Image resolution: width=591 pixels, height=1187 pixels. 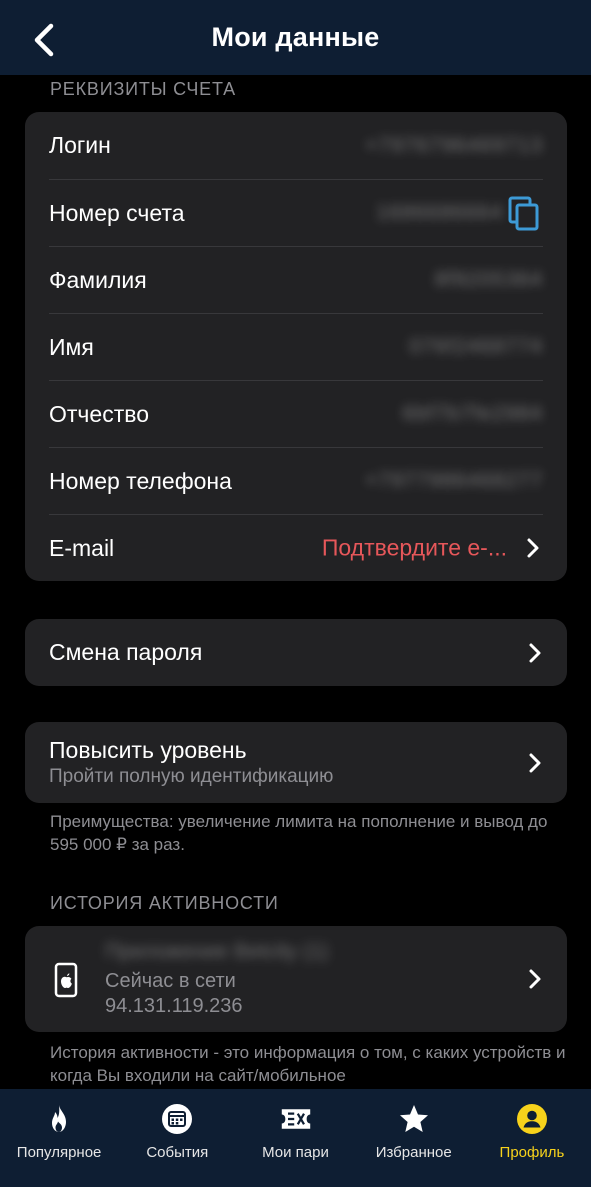 I want to click on activity-status: Сейчас в сети, so click(x=170, y=981).